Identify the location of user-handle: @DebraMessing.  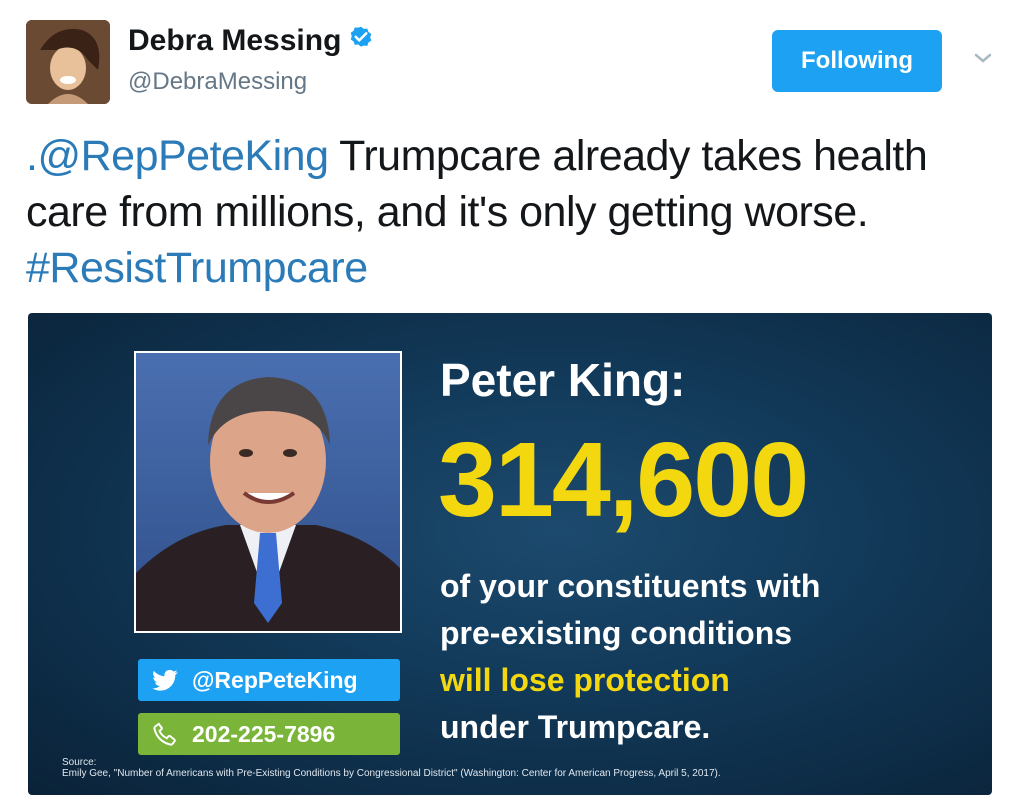
(217, 82).